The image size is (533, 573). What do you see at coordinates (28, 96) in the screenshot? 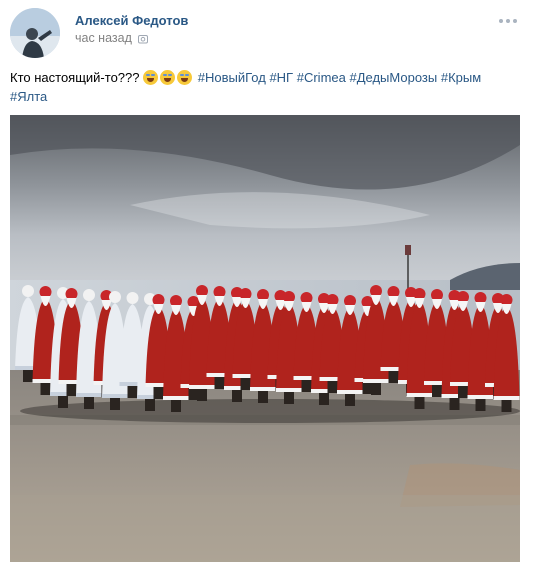
I see `hashtag-link: #Ялта` at bounding box center [28, 96].